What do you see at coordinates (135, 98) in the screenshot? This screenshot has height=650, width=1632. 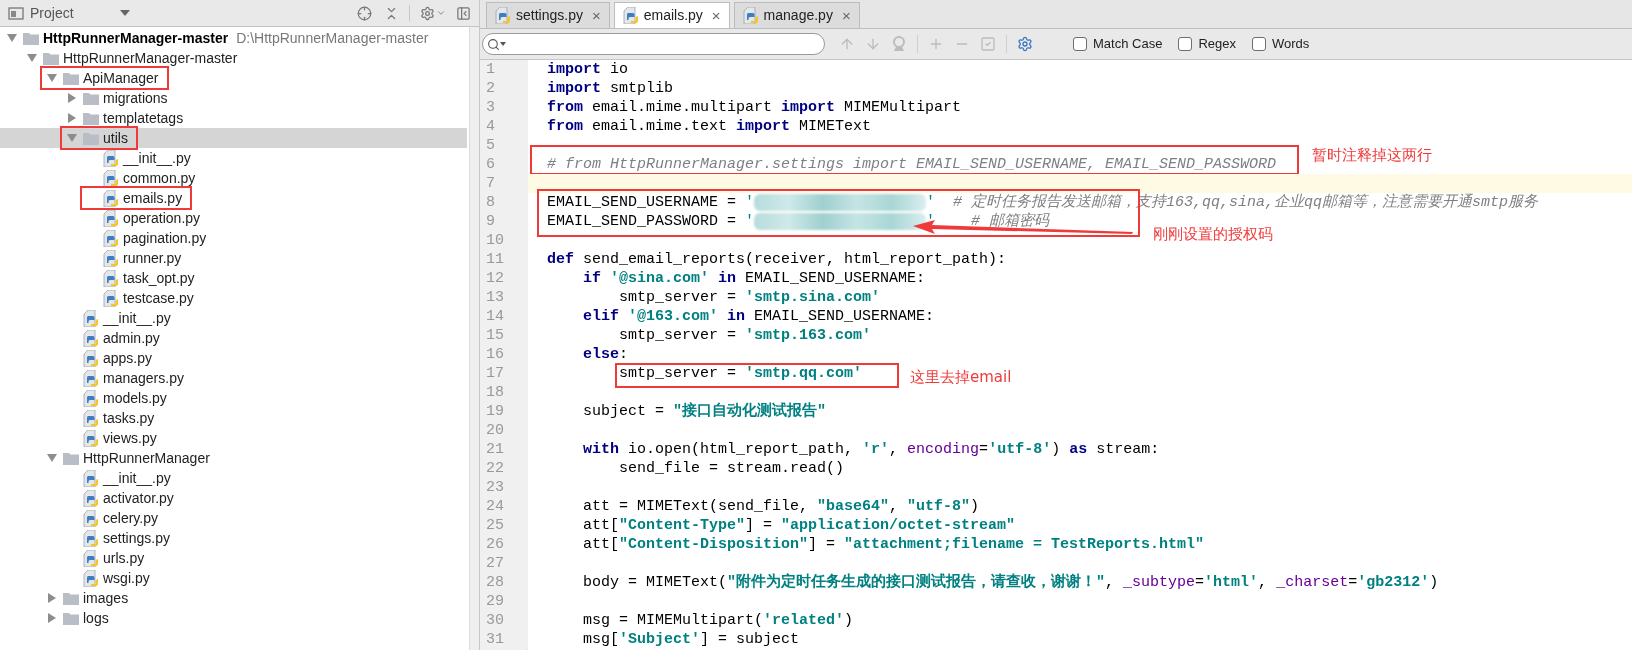 I see `item-label: migrations` at bounding box center [135, 98].